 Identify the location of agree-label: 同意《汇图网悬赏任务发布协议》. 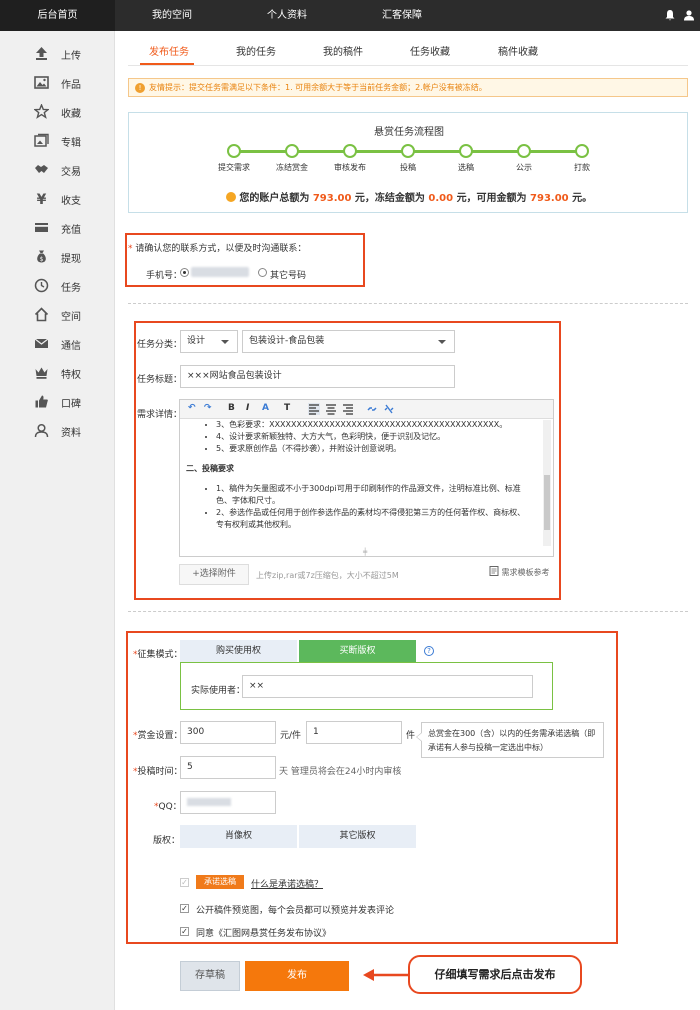
(263, 932).